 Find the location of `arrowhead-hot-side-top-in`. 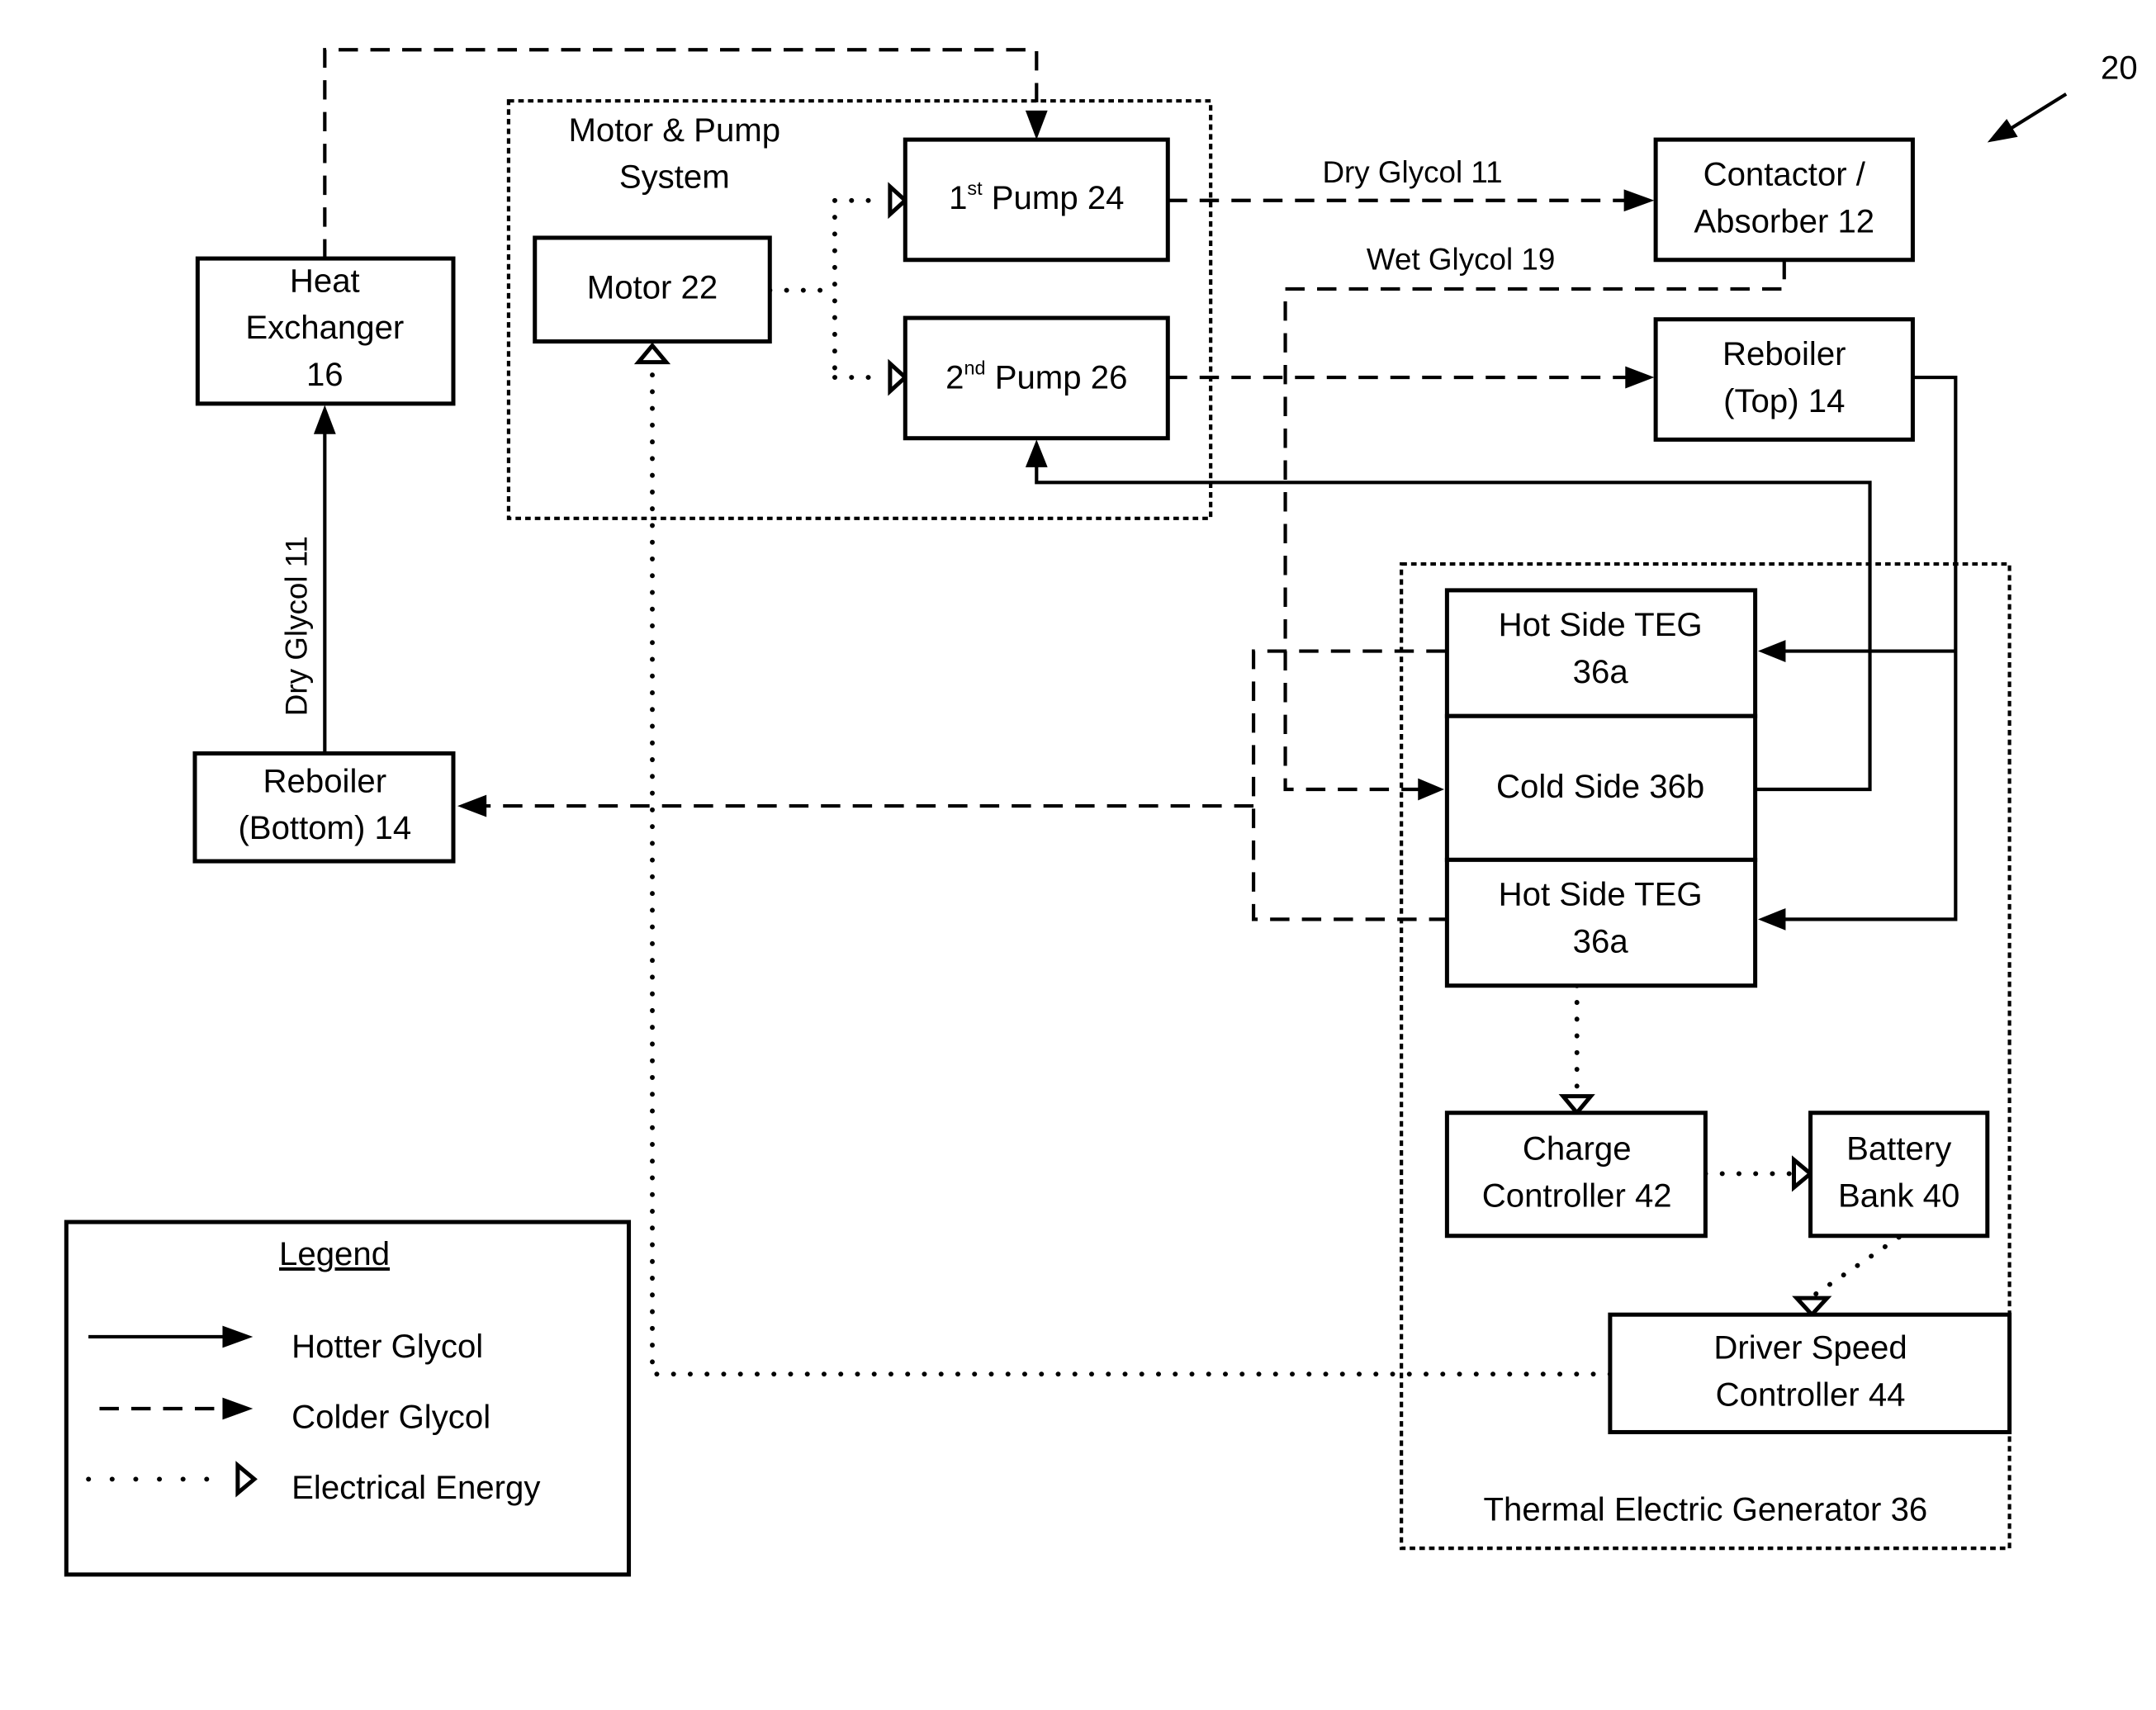

arrowhead-hot-side-top-in is located at coordinates (1771, 651).